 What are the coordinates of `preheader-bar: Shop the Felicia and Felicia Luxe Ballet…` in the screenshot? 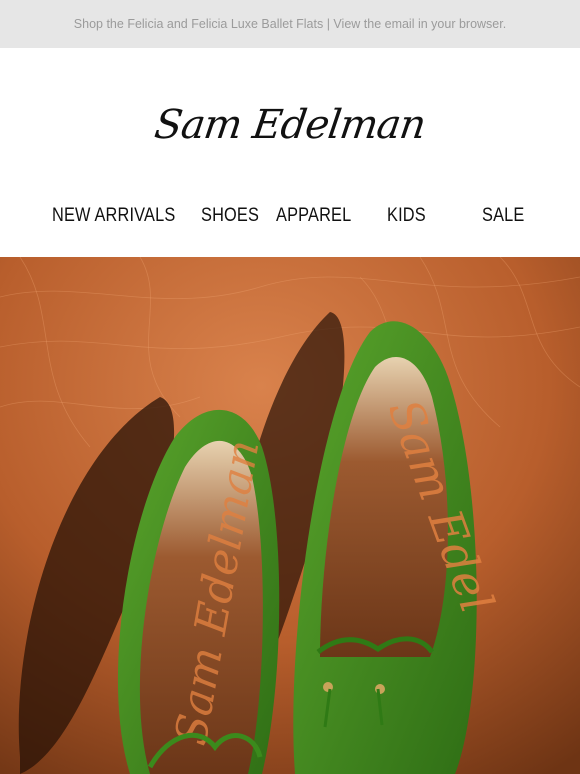 It's located at (290, 24).